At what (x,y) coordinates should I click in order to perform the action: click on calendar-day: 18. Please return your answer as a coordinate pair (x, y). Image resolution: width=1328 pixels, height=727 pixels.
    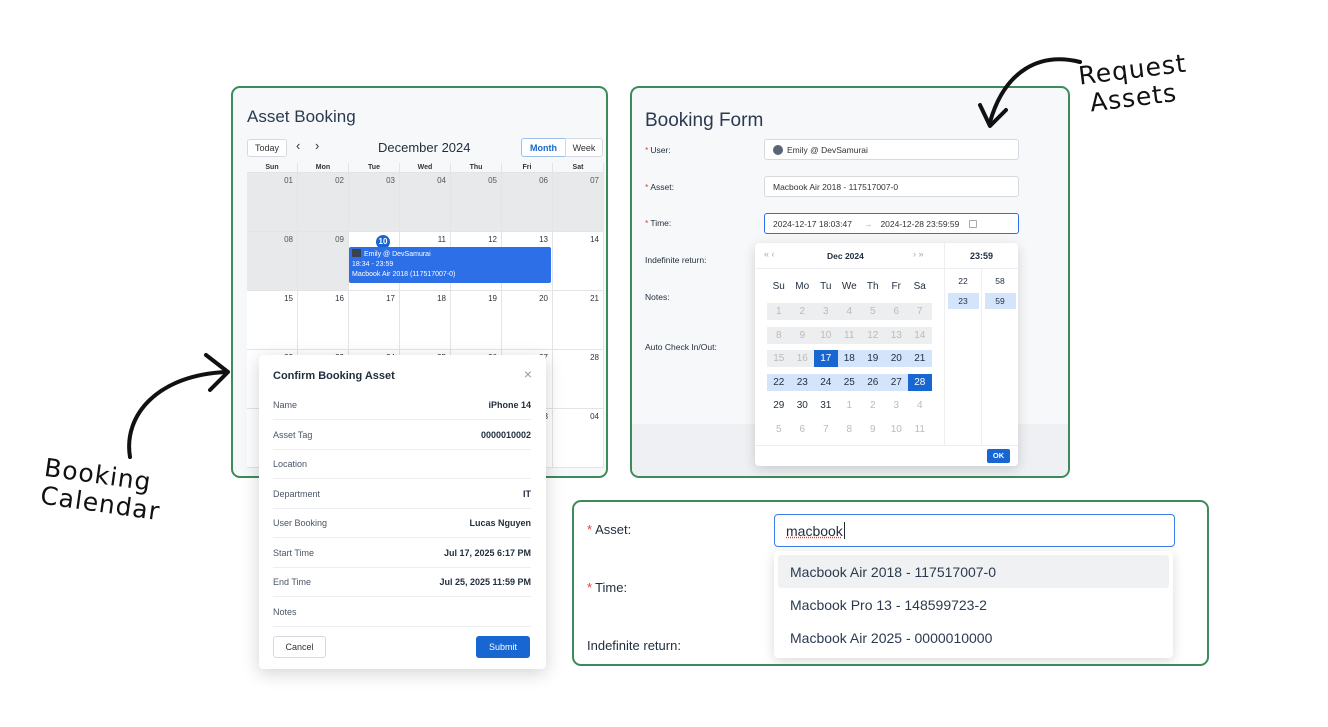
    Looking at the image, I should click on (425, 320).